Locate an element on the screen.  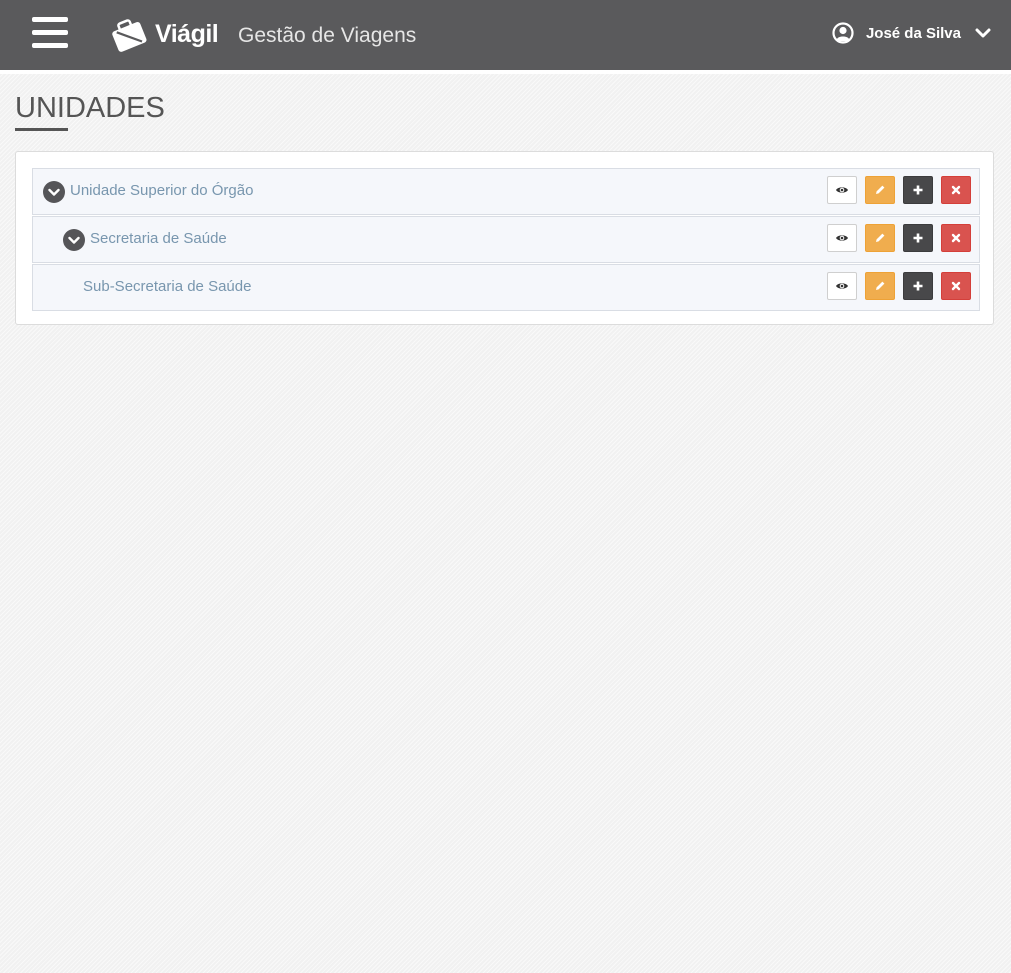
title-underline is located at coordinates (41, 129).